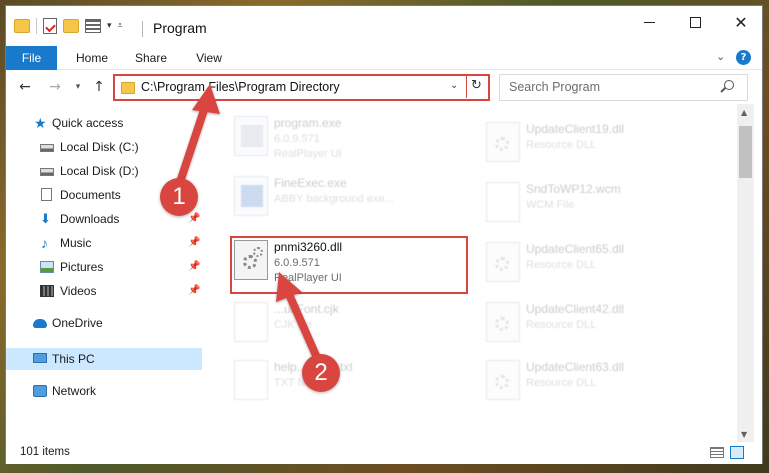  What do you see at coordinates (82, 267) in the screenshot?
I see `sidebar-item-label: Pictures` at bounding box center [82, 267].